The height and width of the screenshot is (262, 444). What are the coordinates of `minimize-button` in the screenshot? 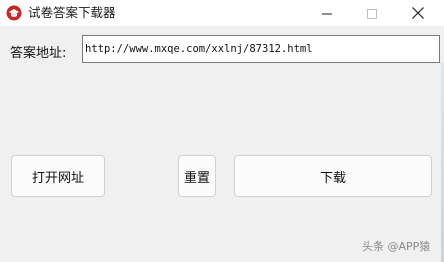 It's located at (327, 13).